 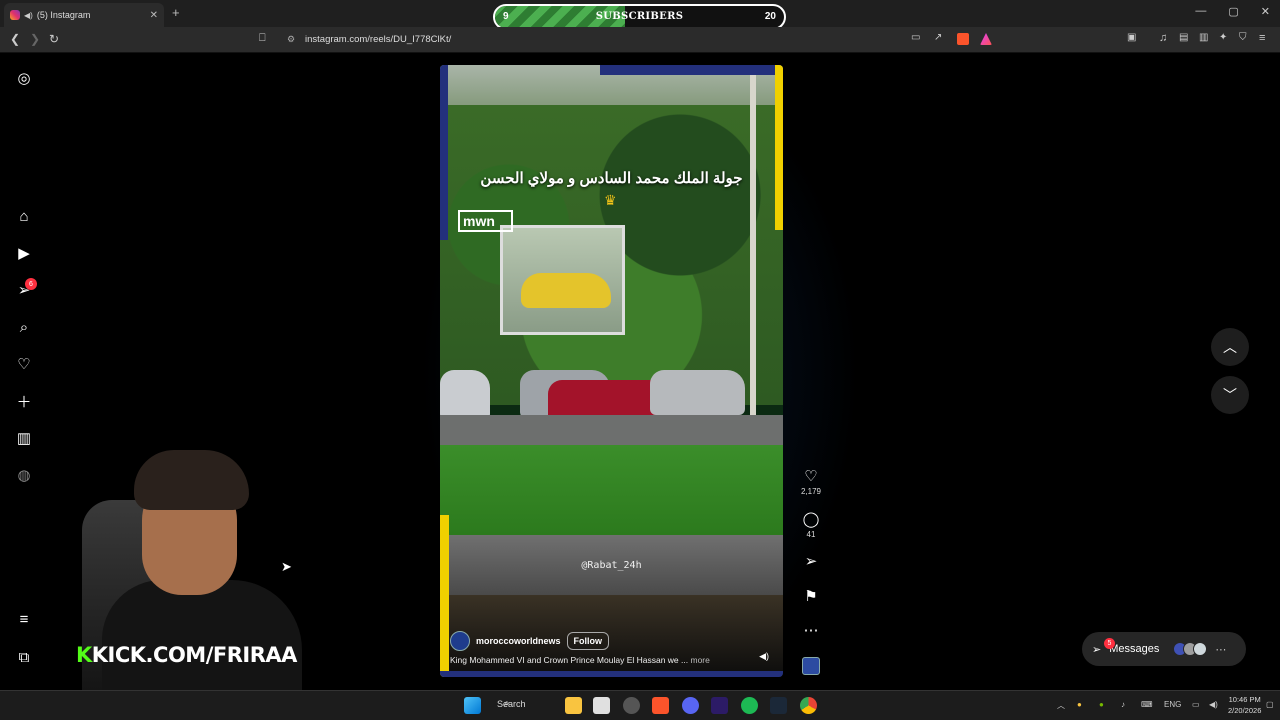 What do you see at coordinates (176, 12) in the screenshot?
I see `new-tab-button: +` at bounding box center [176, 12].